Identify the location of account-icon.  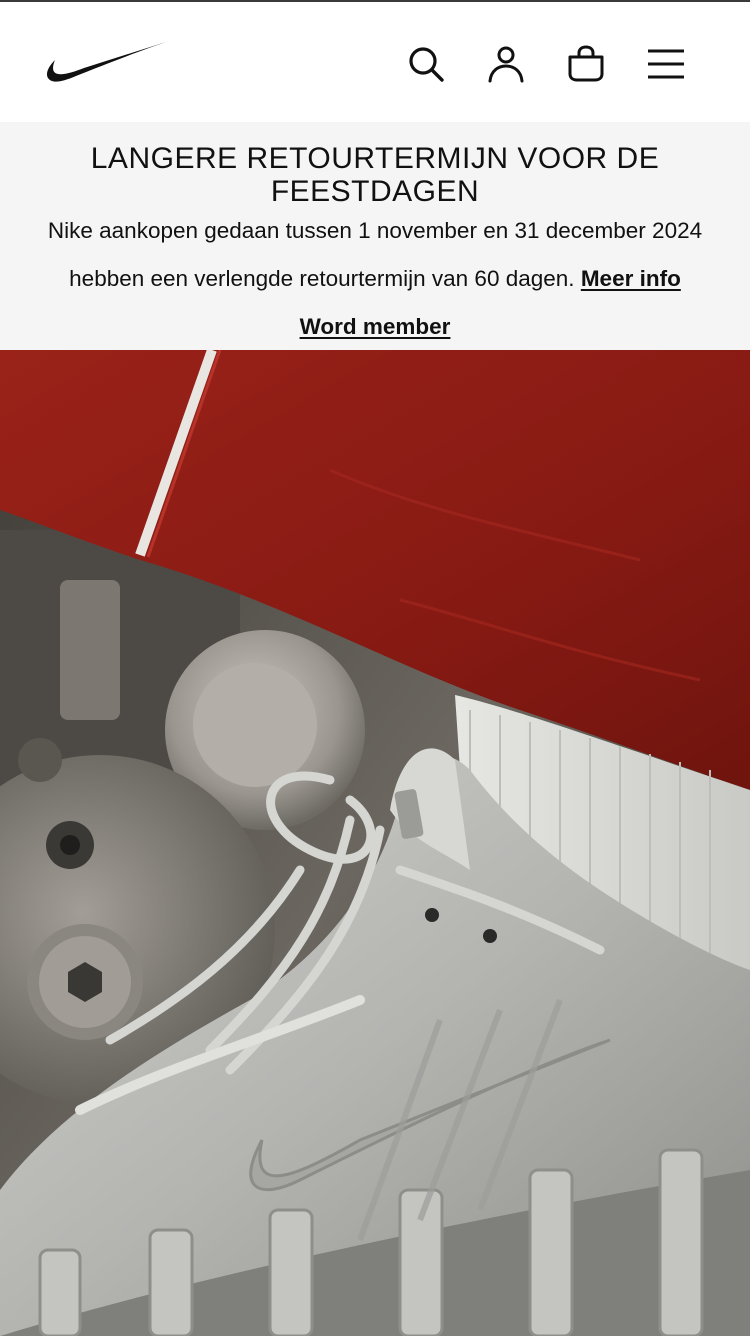
(506, 64).